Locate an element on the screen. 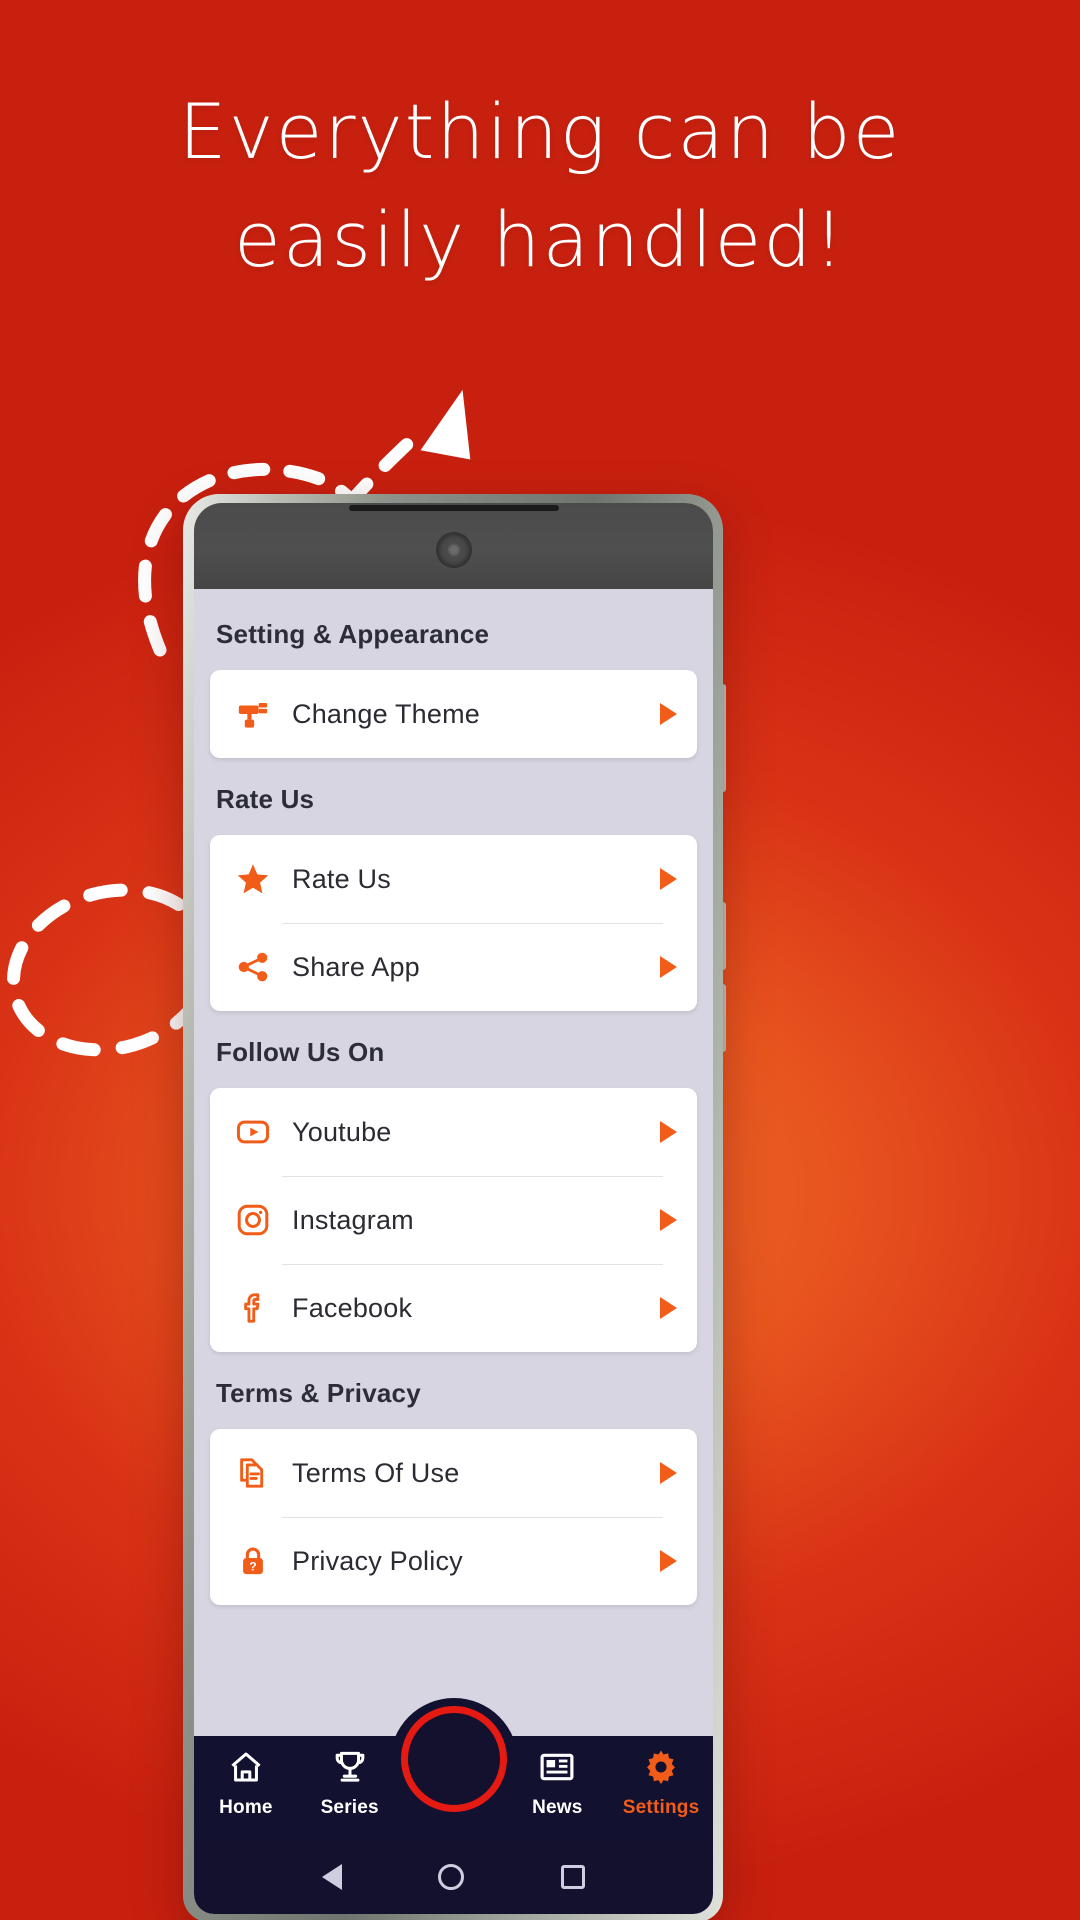  section-header-rate-us: Rate Us is located at coordinates (265, 799).